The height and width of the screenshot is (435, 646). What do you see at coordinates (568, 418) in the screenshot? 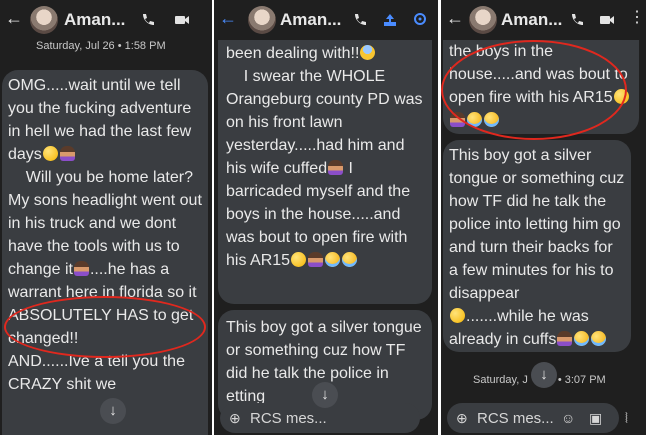
I see `emoji-icon: ☺` at bounding box center [568, 418].